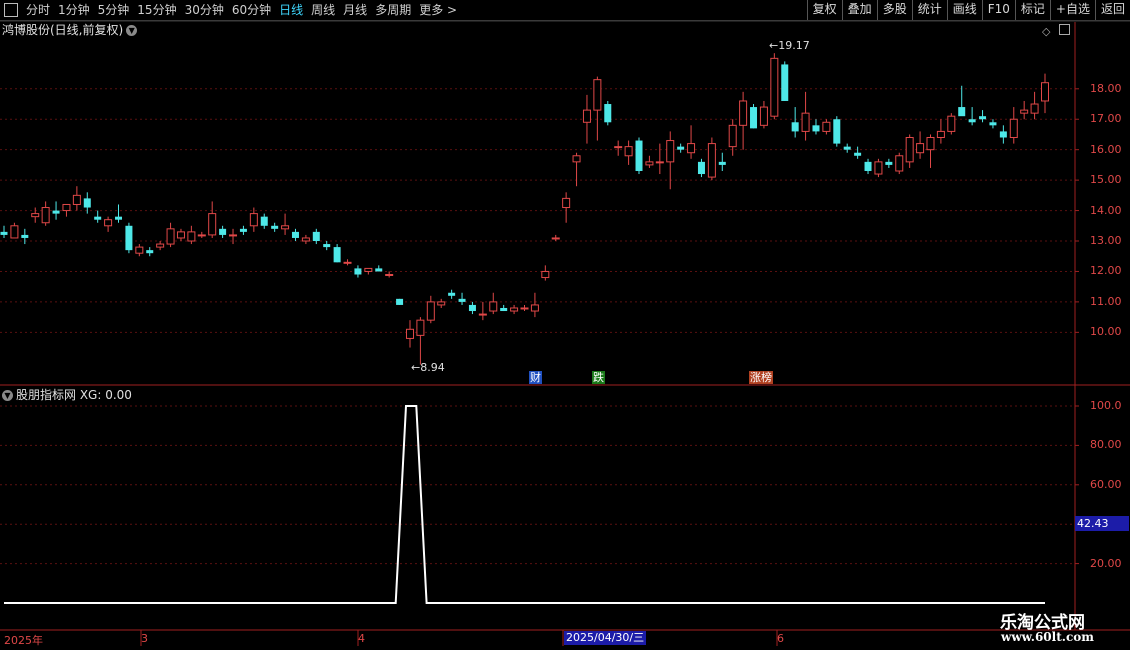 Image resolution: width=1130 pixels, height=650 pixels. I want to click on diamond-icon: ◇, so click(1046, 31).